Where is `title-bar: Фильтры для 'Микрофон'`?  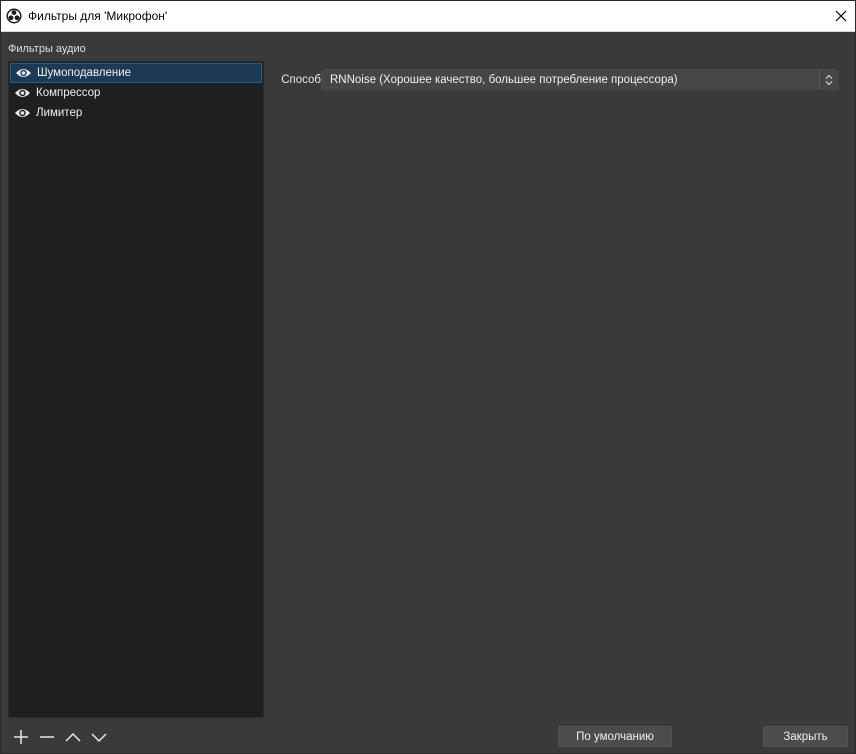
title-bar: Фильтры для 'Микрофон' is located at coordinates (428, 16).